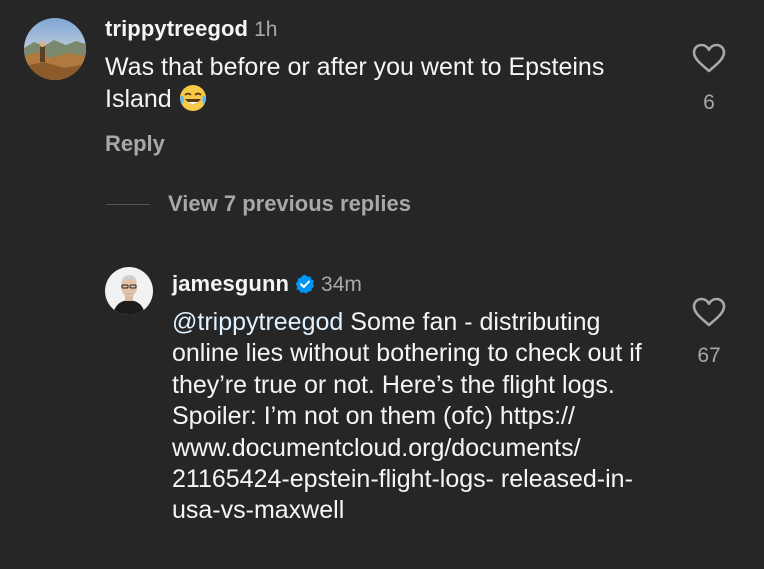 This screenshot has width=764, height=569. I want to click on comment-header: jamesgunn 34m, so click(267, 287).